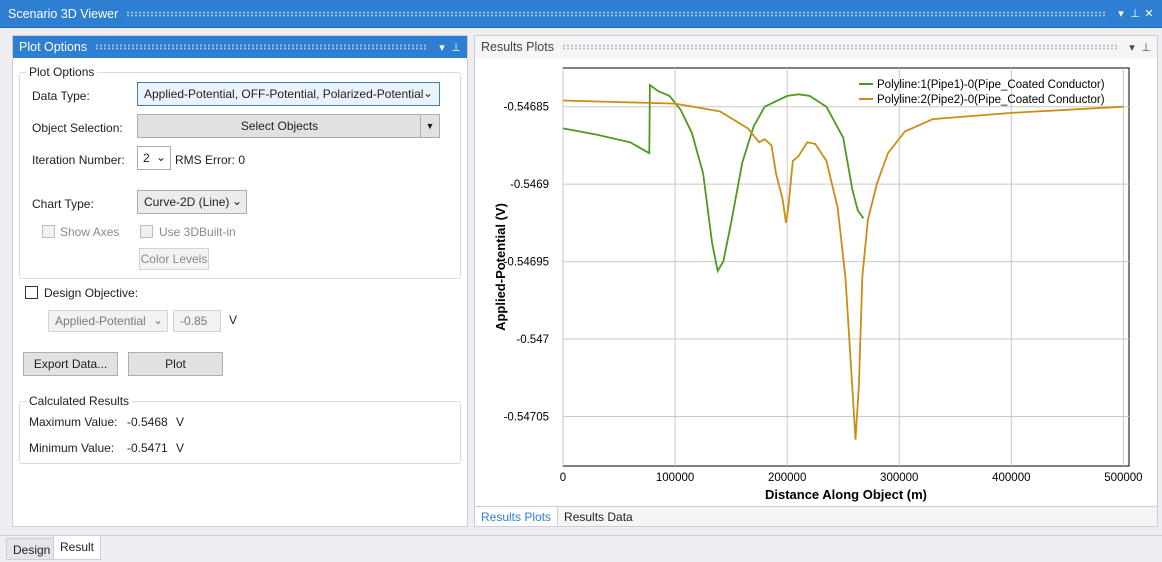 This screenshot has height=562, width=1162. What do you see at coordinates (787, 478) in the screenshot?
I see `x-tick-label: 200000` at bounding box center [787, 478].